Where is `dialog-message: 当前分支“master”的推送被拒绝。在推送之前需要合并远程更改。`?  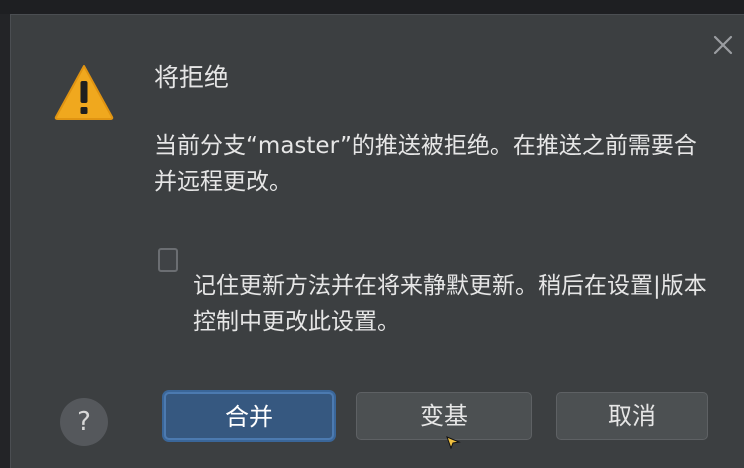
dialog-message: 当前分支“master”的推送被拒绝。在推送之前需要合并远程更改。 is located at coordinates (425, 164).